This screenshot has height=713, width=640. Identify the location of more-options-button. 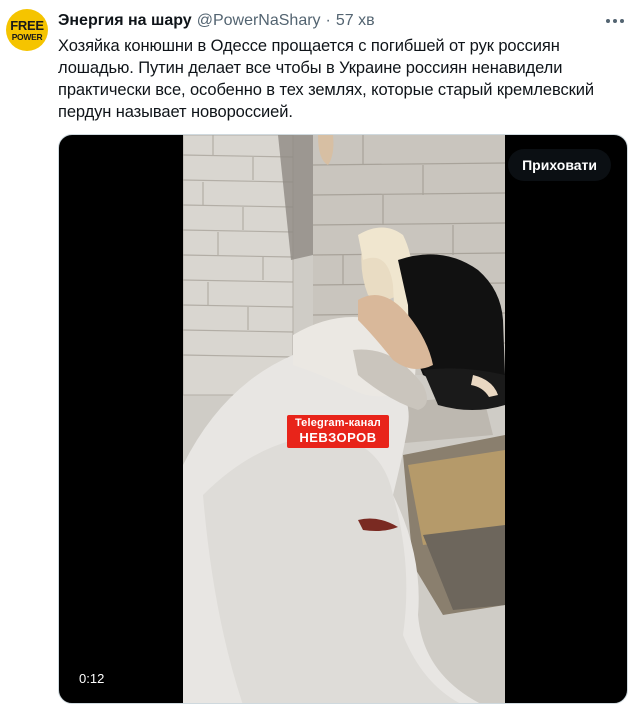
(615, 21).